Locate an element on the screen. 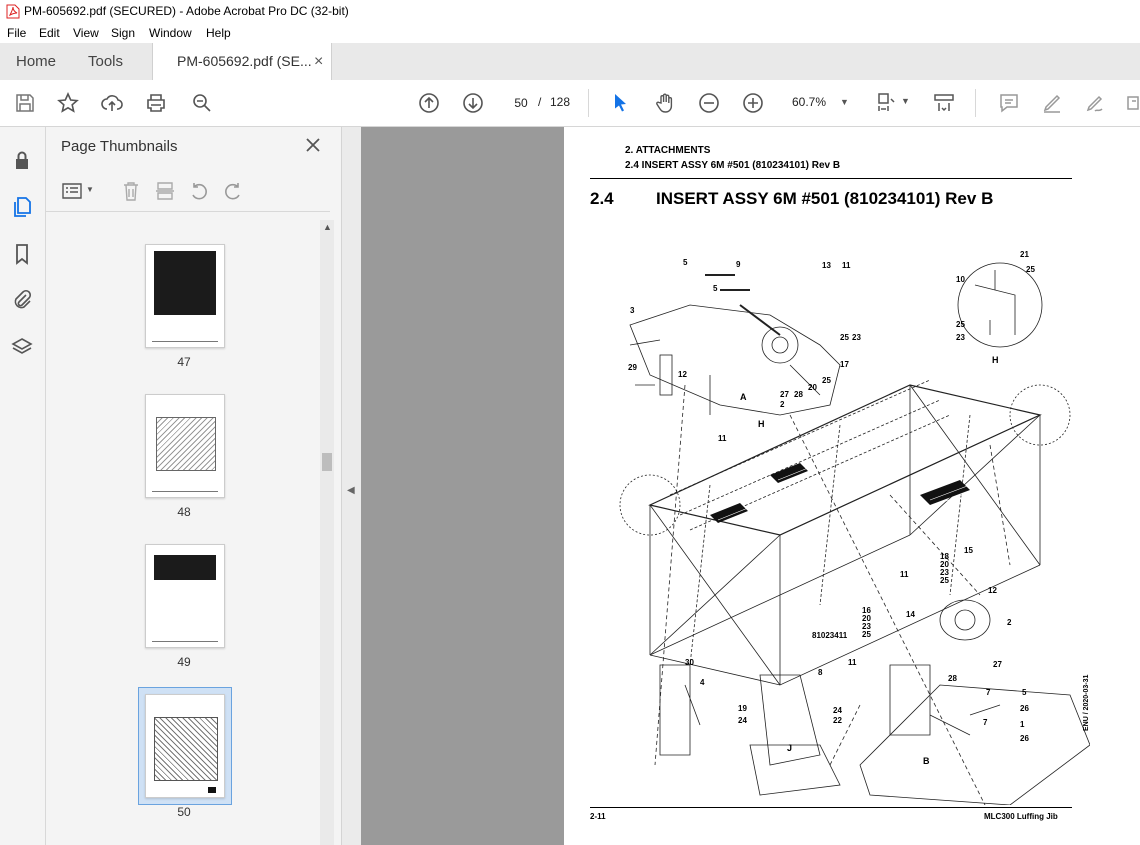  svg-text: 9 is located at coordinates (738, 264).